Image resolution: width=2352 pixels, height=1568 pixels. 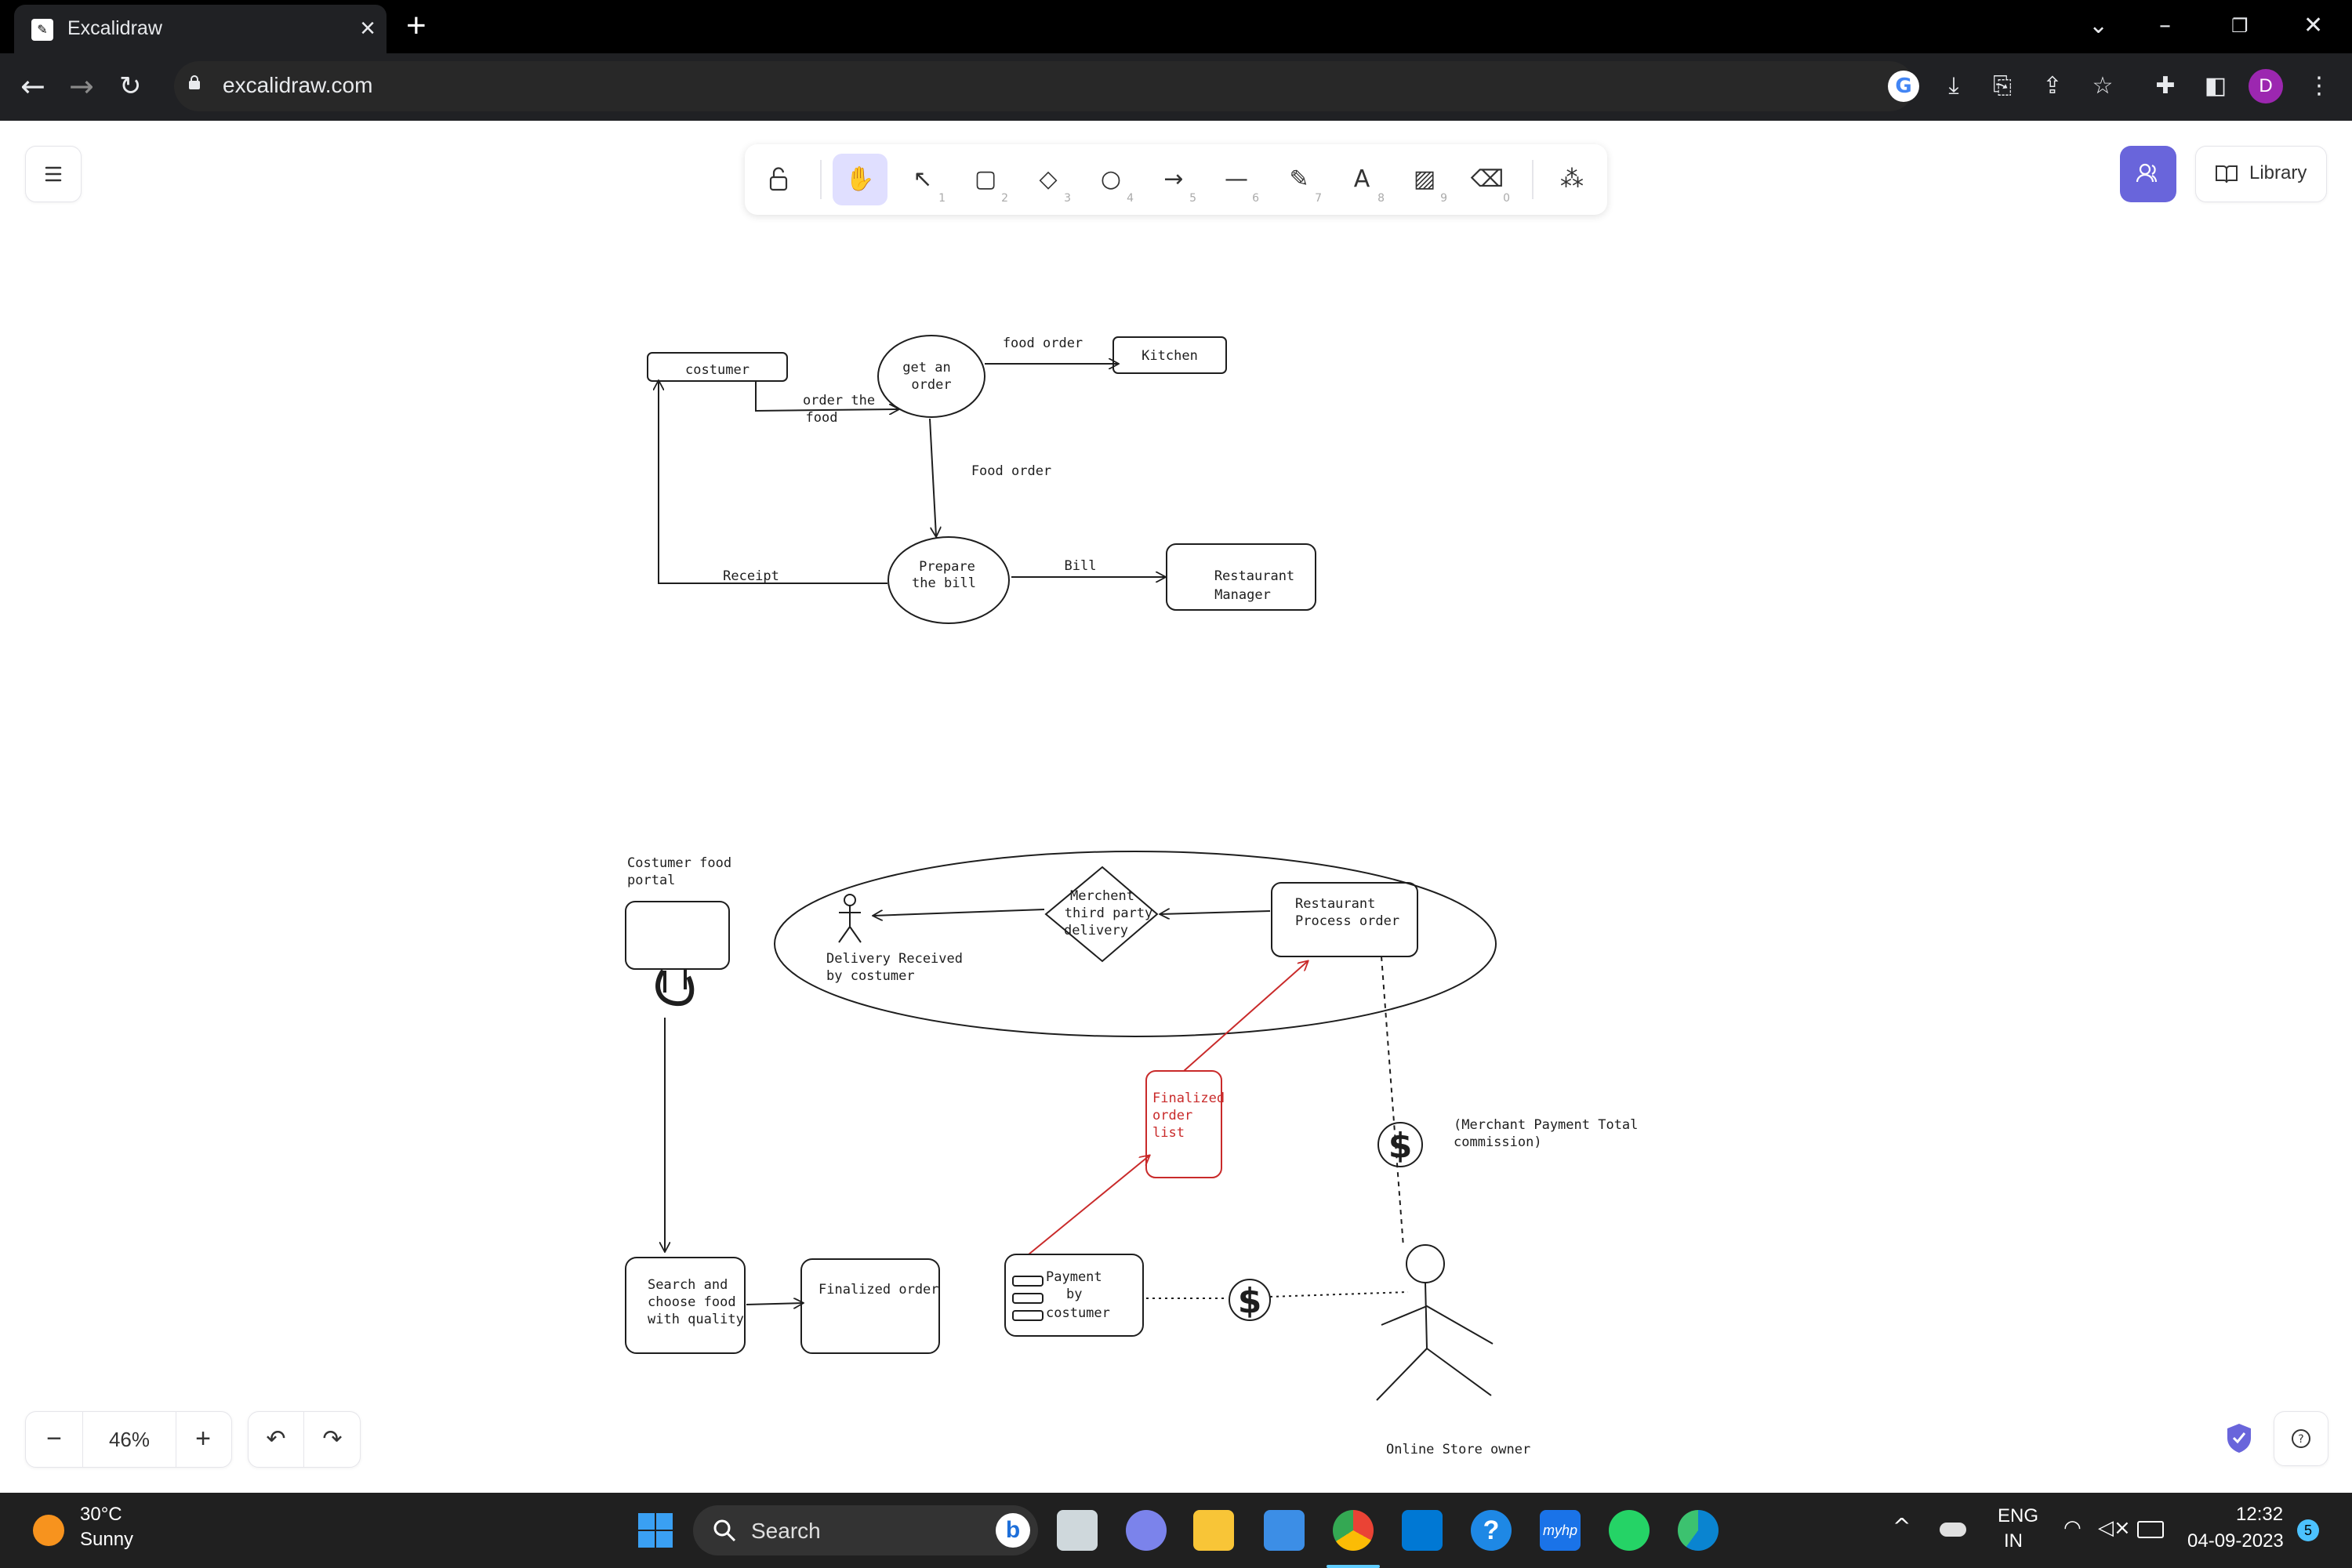 I want to click on question-icon: ?, so click(x=2301, y=1438).